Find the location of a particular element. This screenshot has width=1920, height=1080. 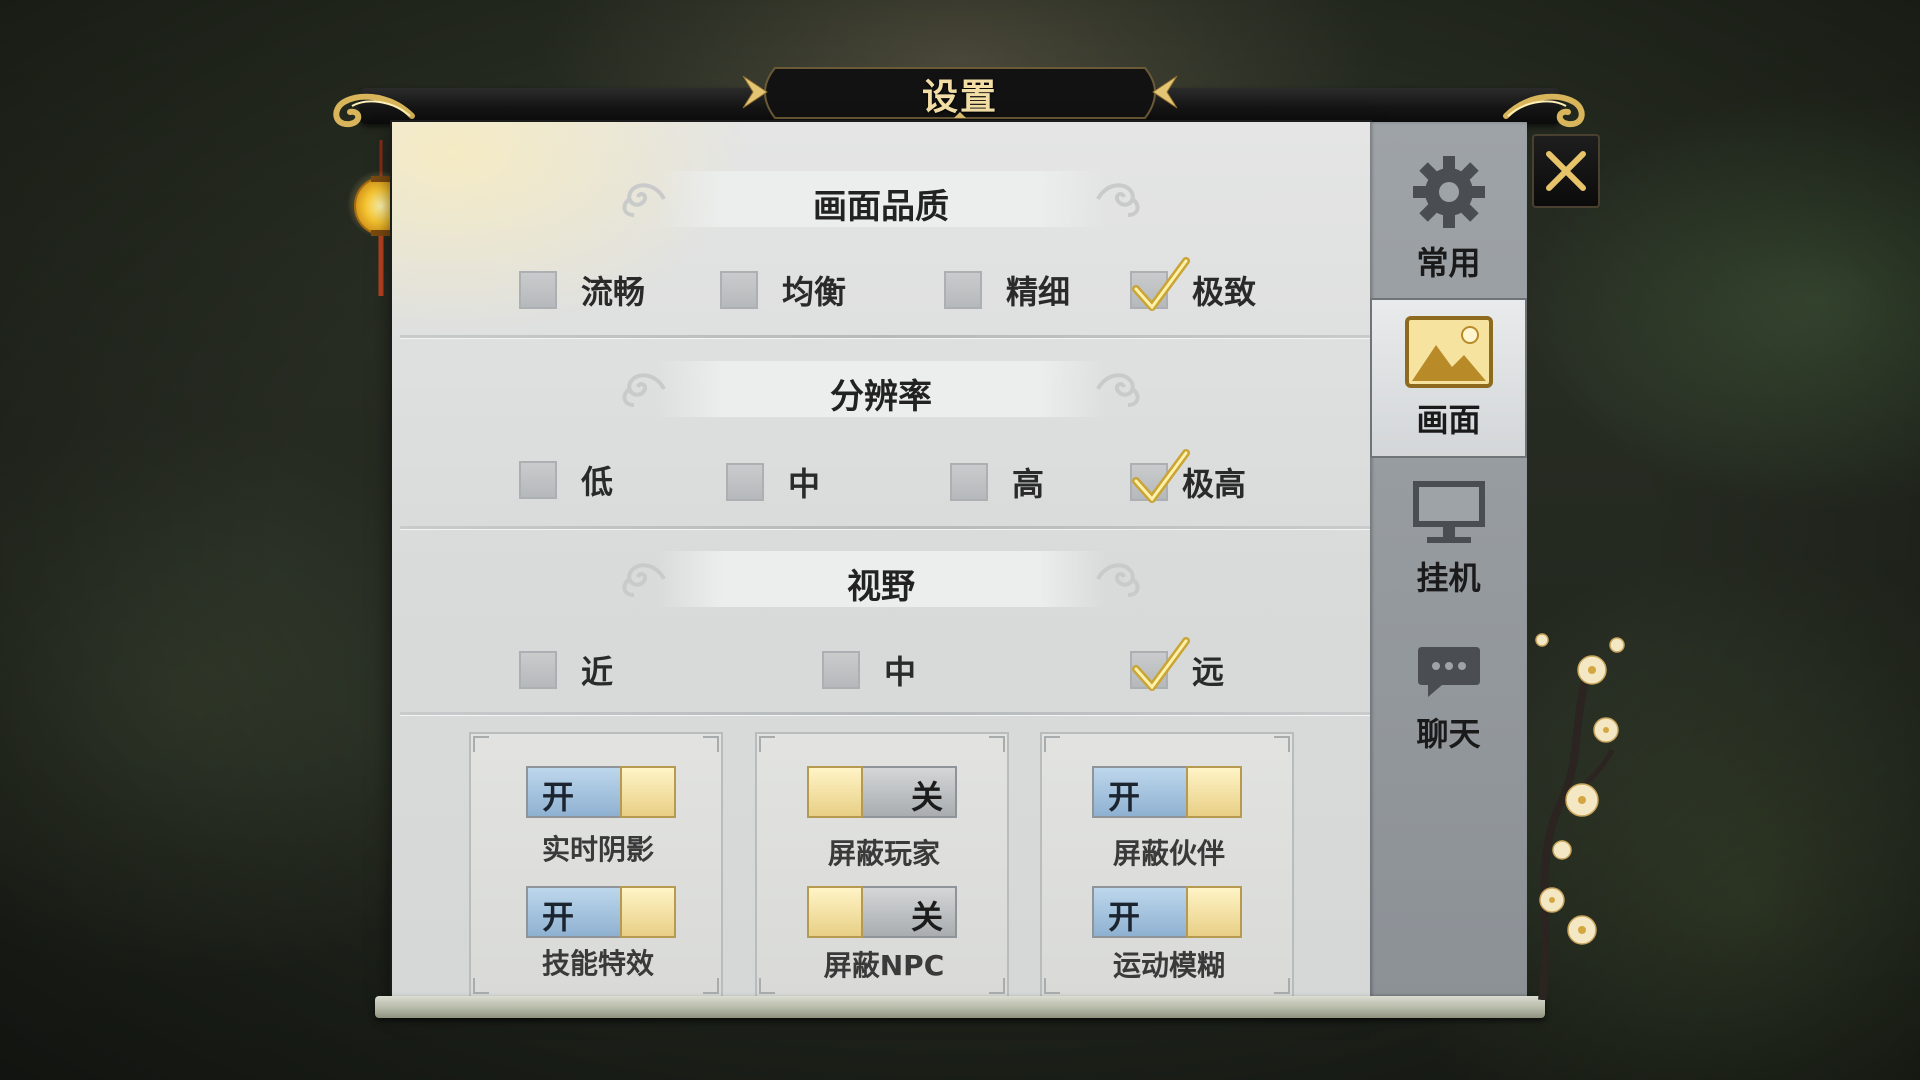

section-header-view-distance: 视野 is located at coordinates (881, 579).